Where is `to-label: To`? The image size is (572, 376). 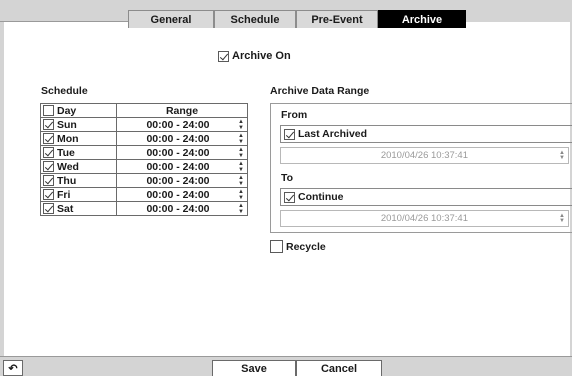
to-label: To is located at coordinates (287, 178).